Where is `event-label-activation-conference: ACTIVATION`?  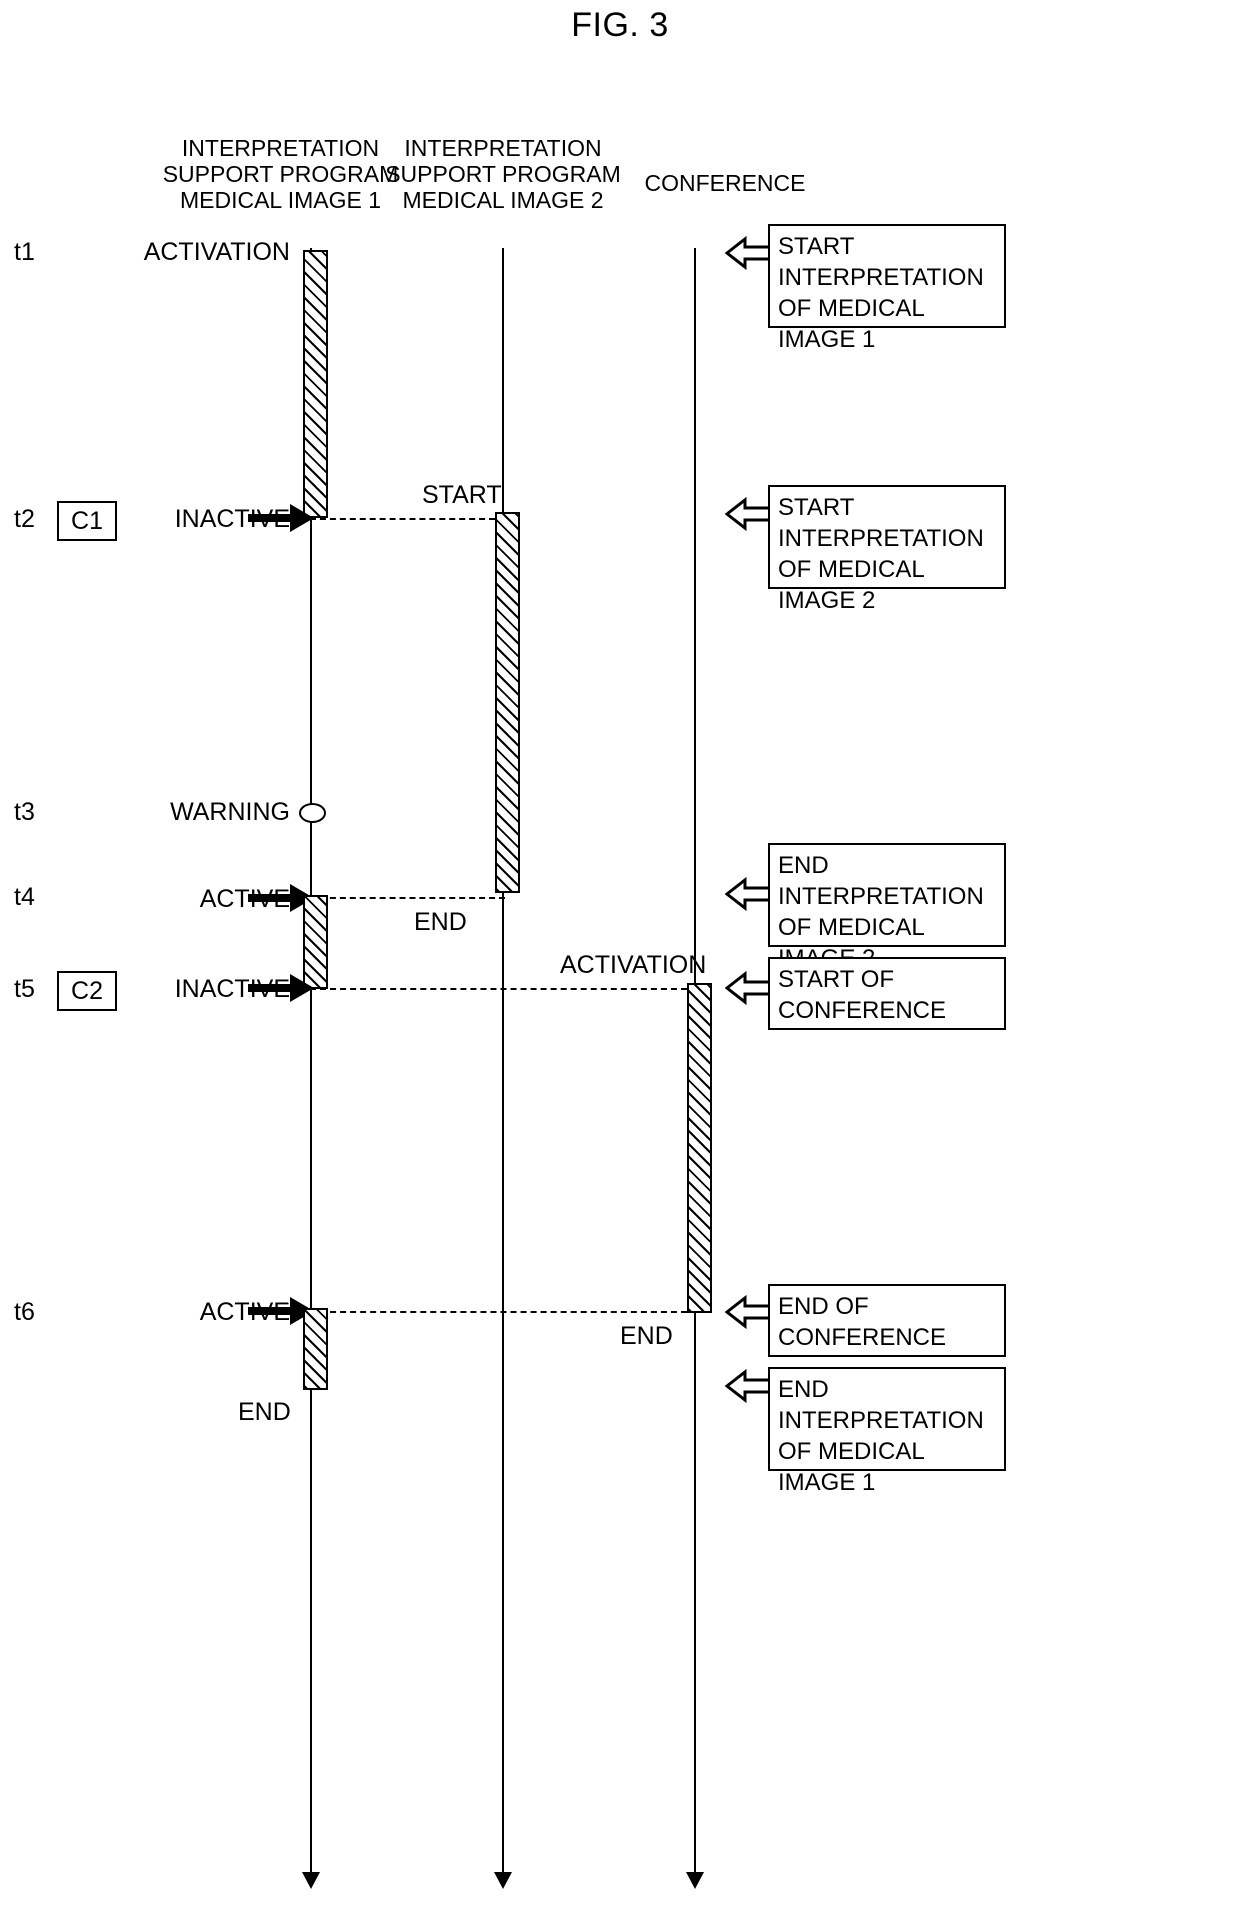 event-label-activation-conference: ACTIVATION is located at coordinates (633, 965).